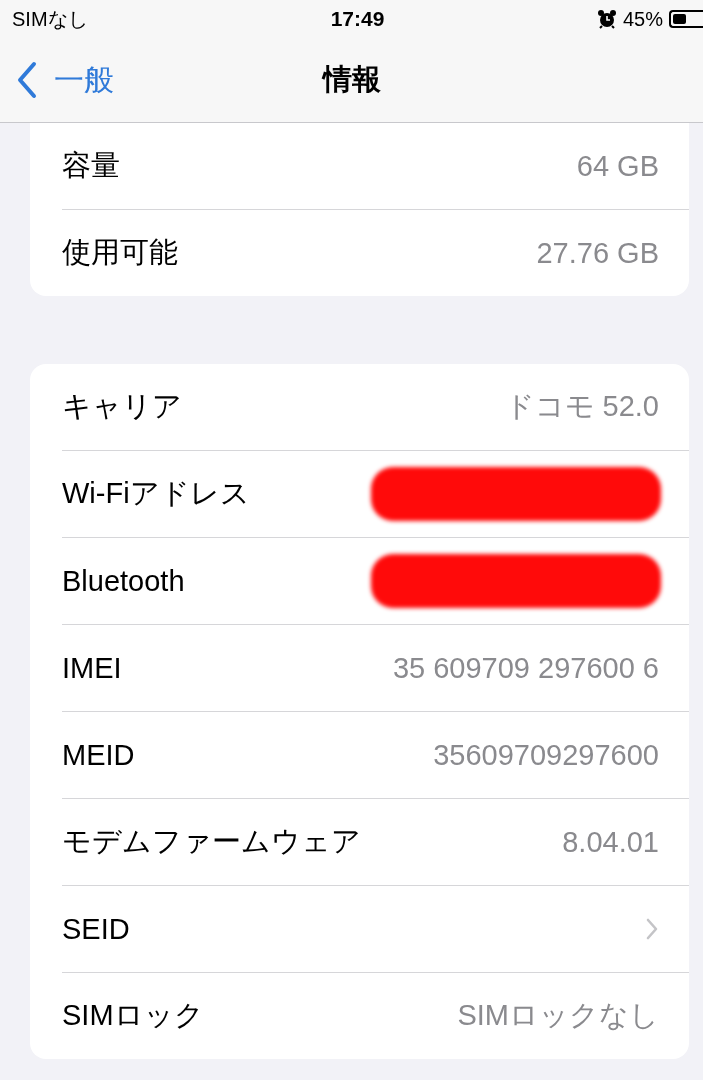 Image resolution: width=703 pixels, height=1080 pixels. I want to click on row-label: SIMロック, so click(133, 1015).